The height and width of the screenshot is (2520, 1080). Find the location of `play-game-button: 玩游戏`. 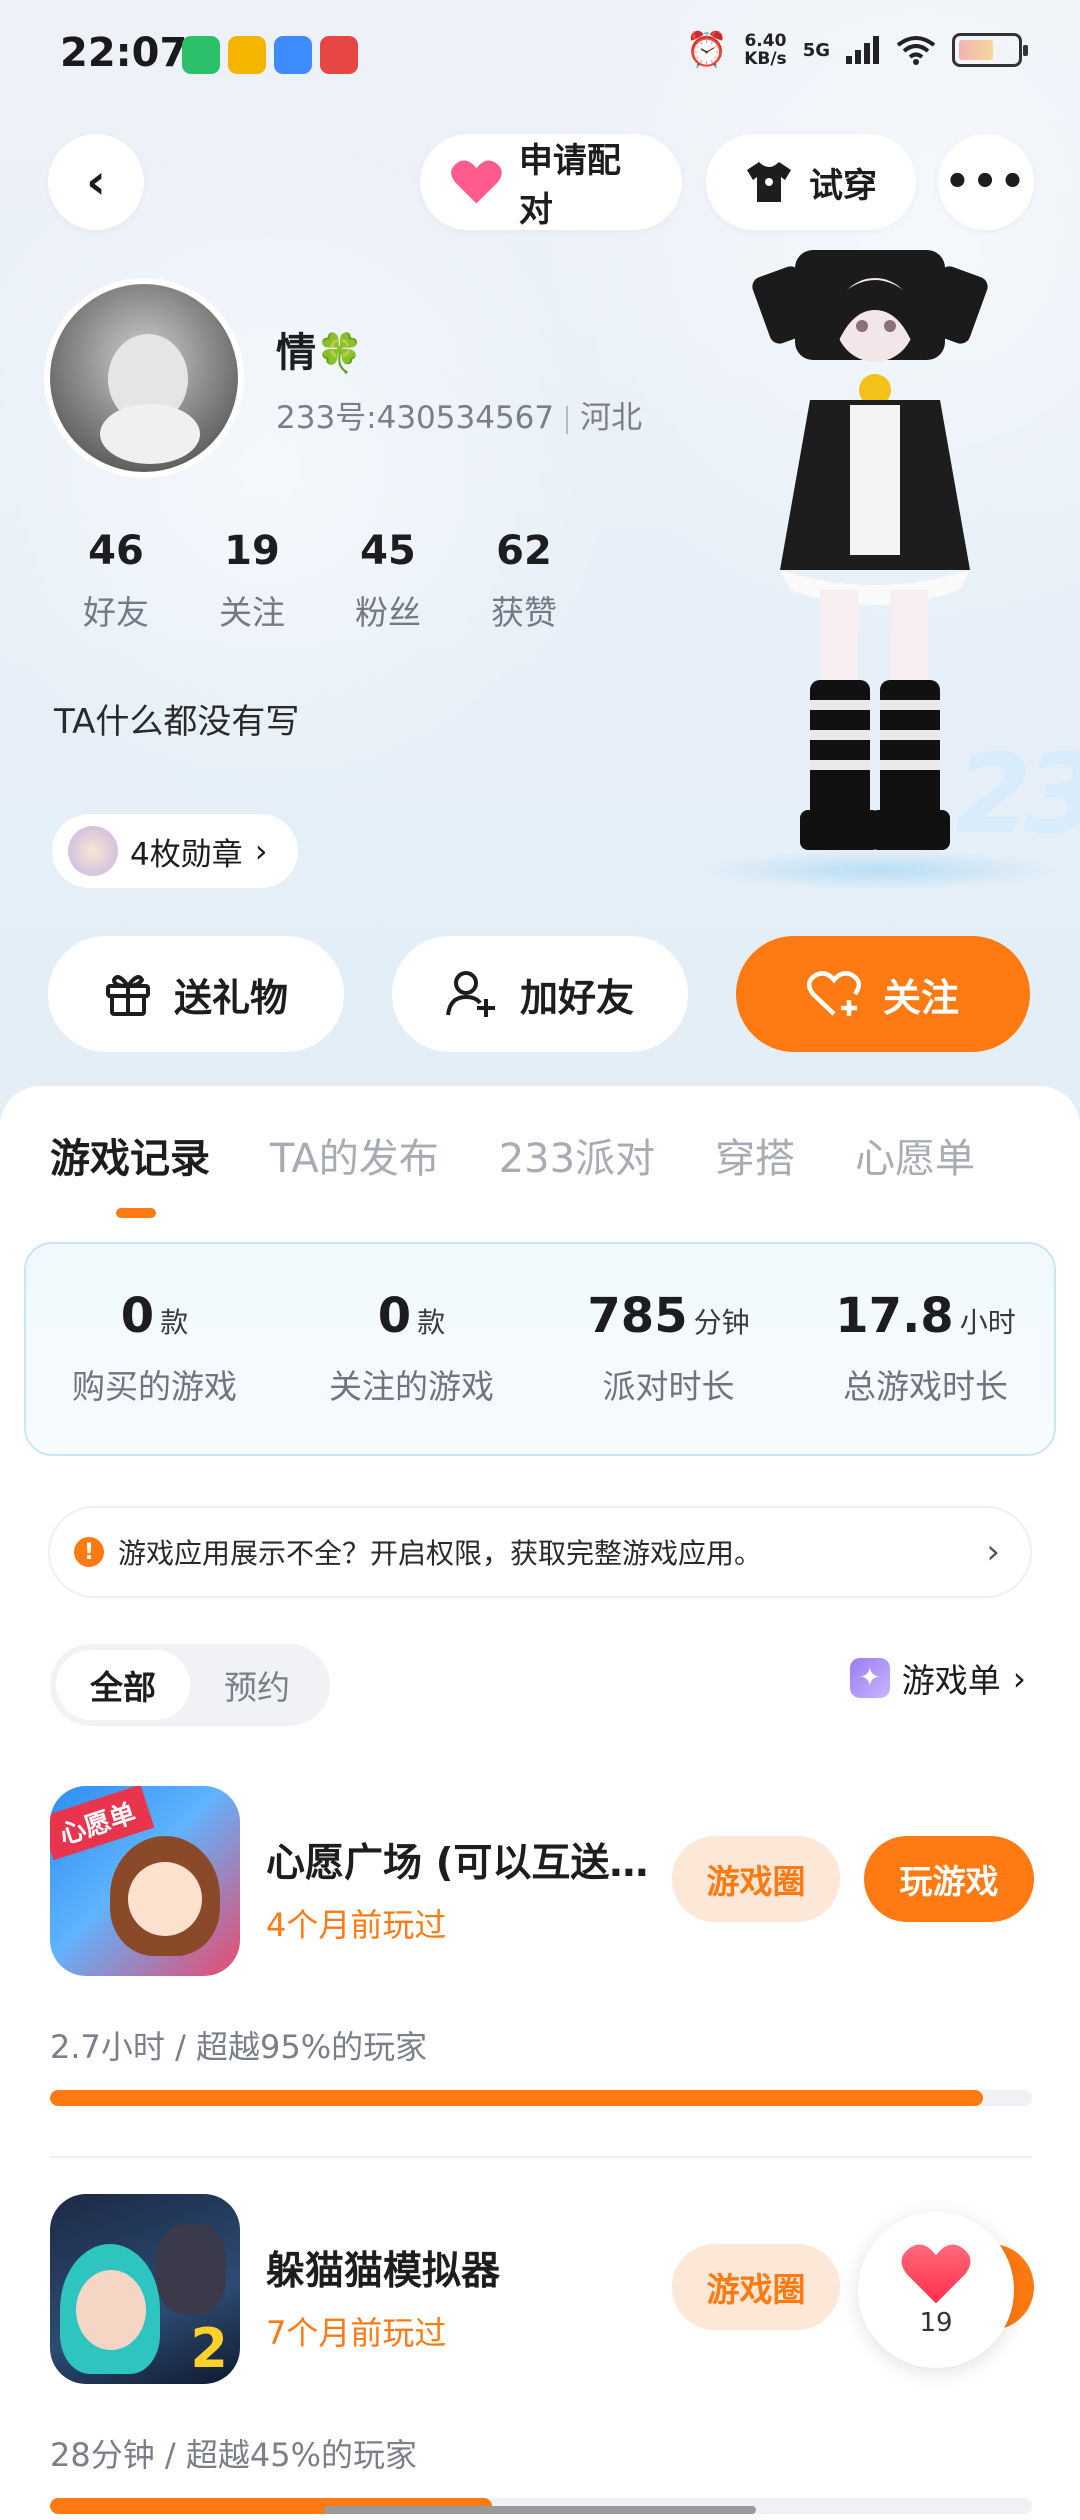

play-game-button: 玩游戏 is located at coordinates (949, 1879).